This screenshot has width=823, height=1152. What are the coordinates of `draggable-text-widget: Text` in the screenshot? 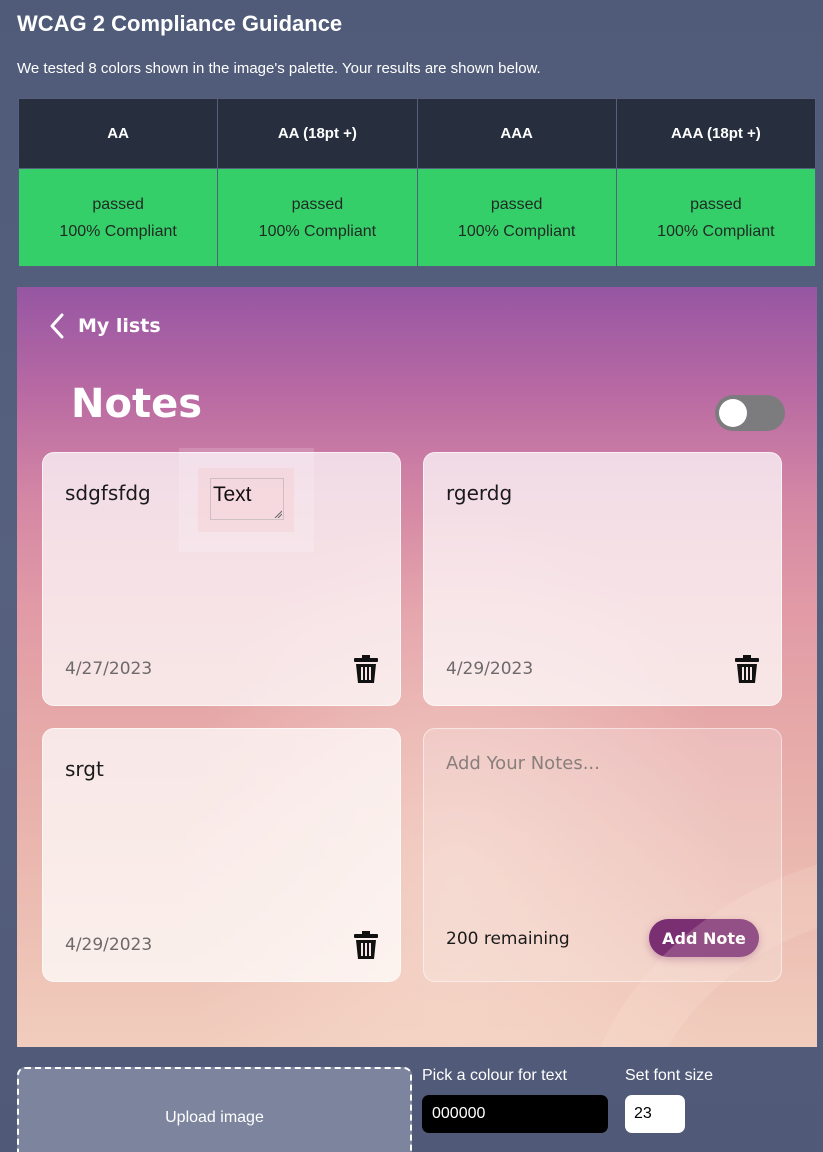 It's located at (246, 500).